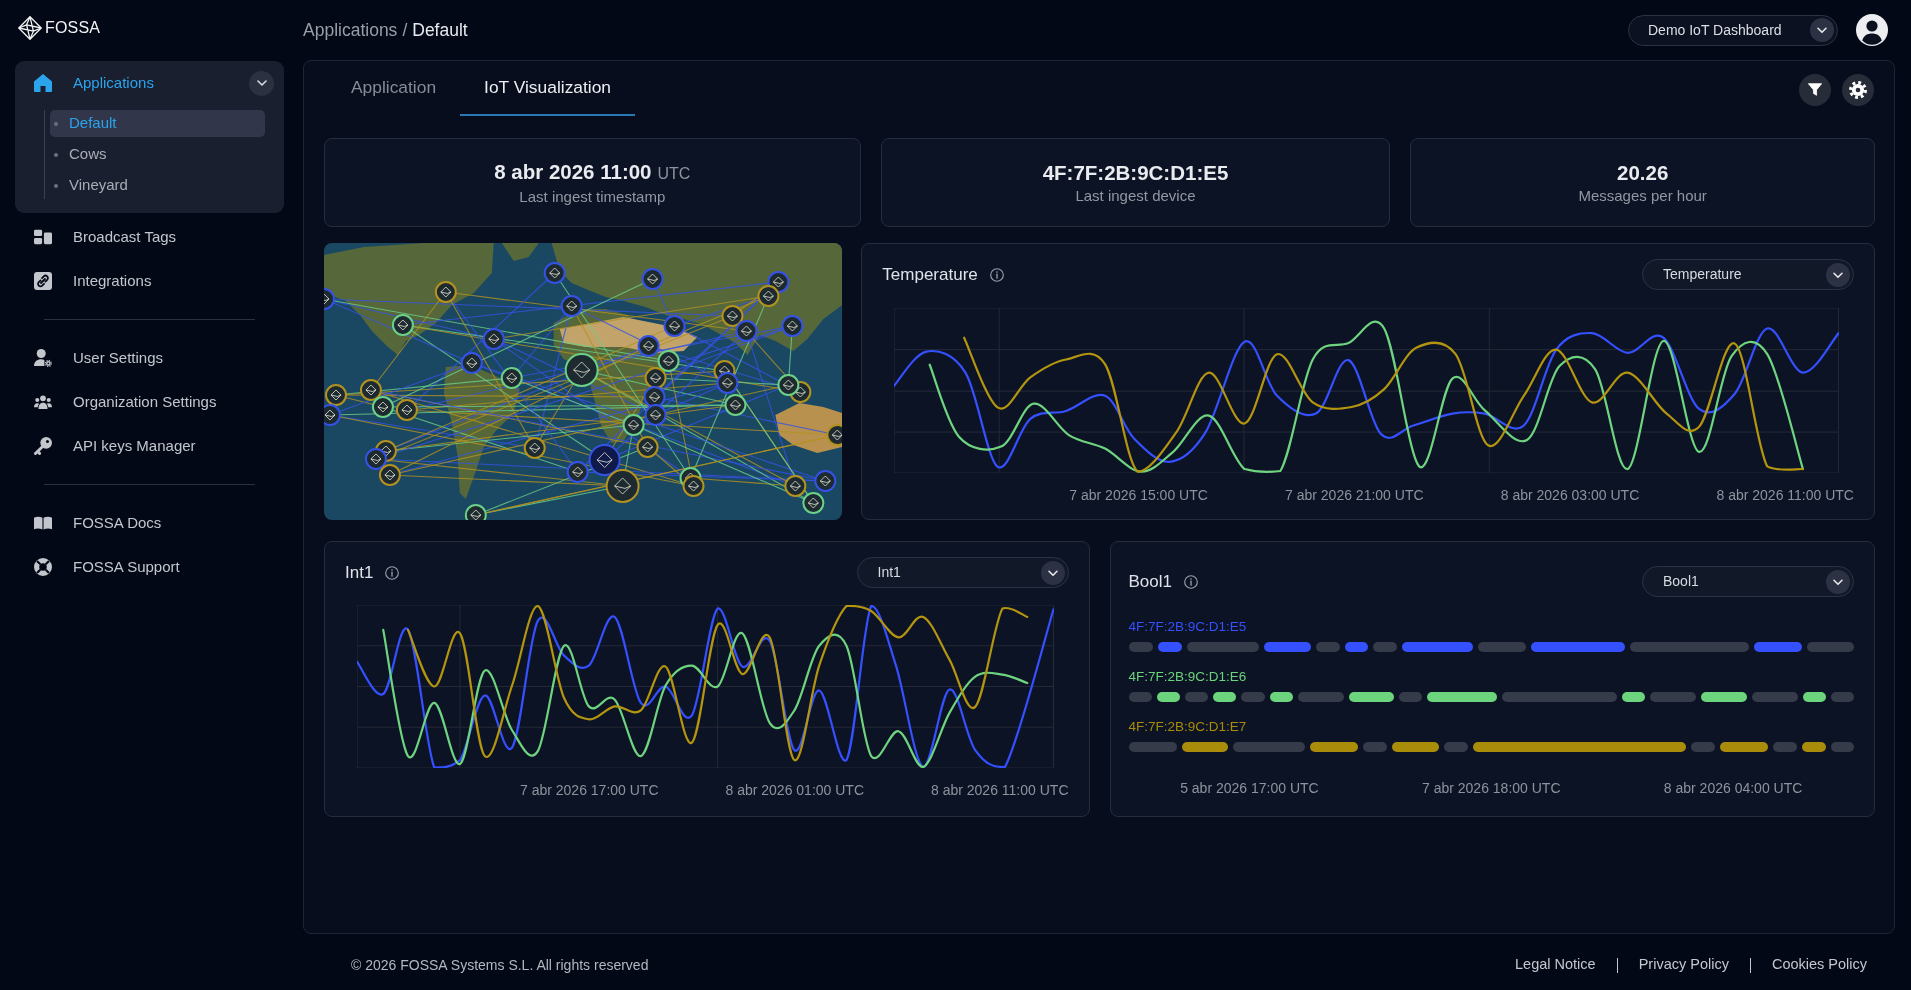 The height and width of the screenshot is (990, 1911). Describe the element at coordinates (149, 281) in the screenshot. I see `sidebar-item: Integrations` at that location.